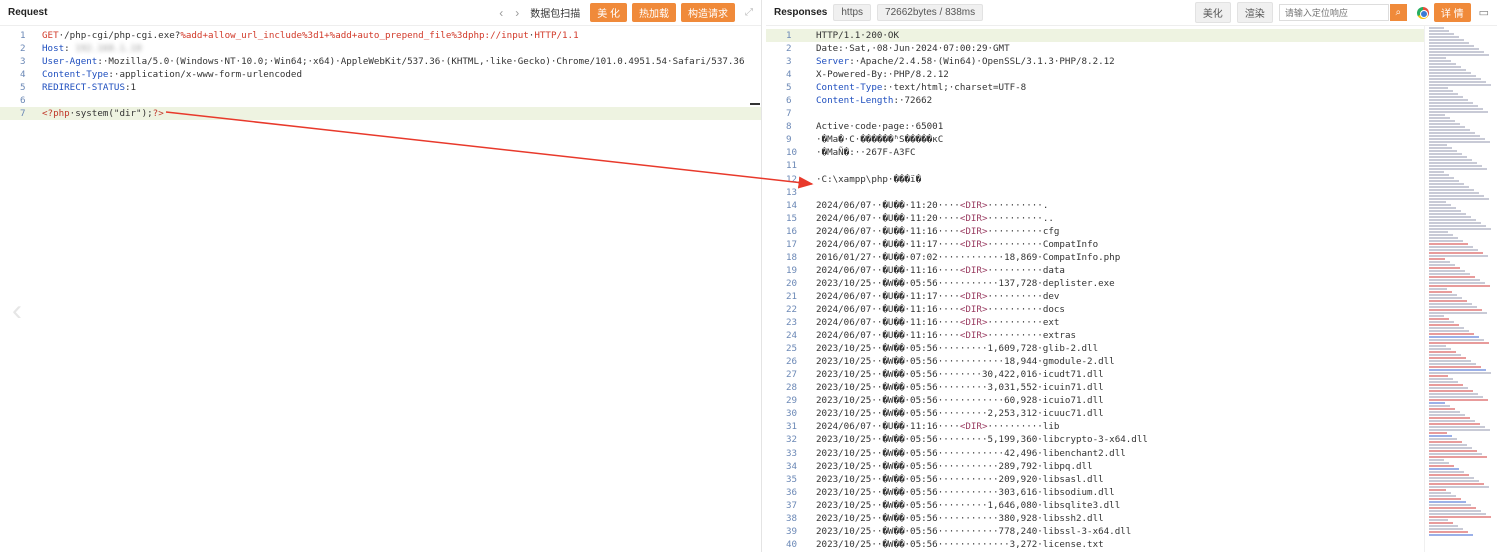 The height and width of the screenshot is (552, 1497). I want to click on line-text: ·C:\xampp\php·���ї�, so click(868, 179).